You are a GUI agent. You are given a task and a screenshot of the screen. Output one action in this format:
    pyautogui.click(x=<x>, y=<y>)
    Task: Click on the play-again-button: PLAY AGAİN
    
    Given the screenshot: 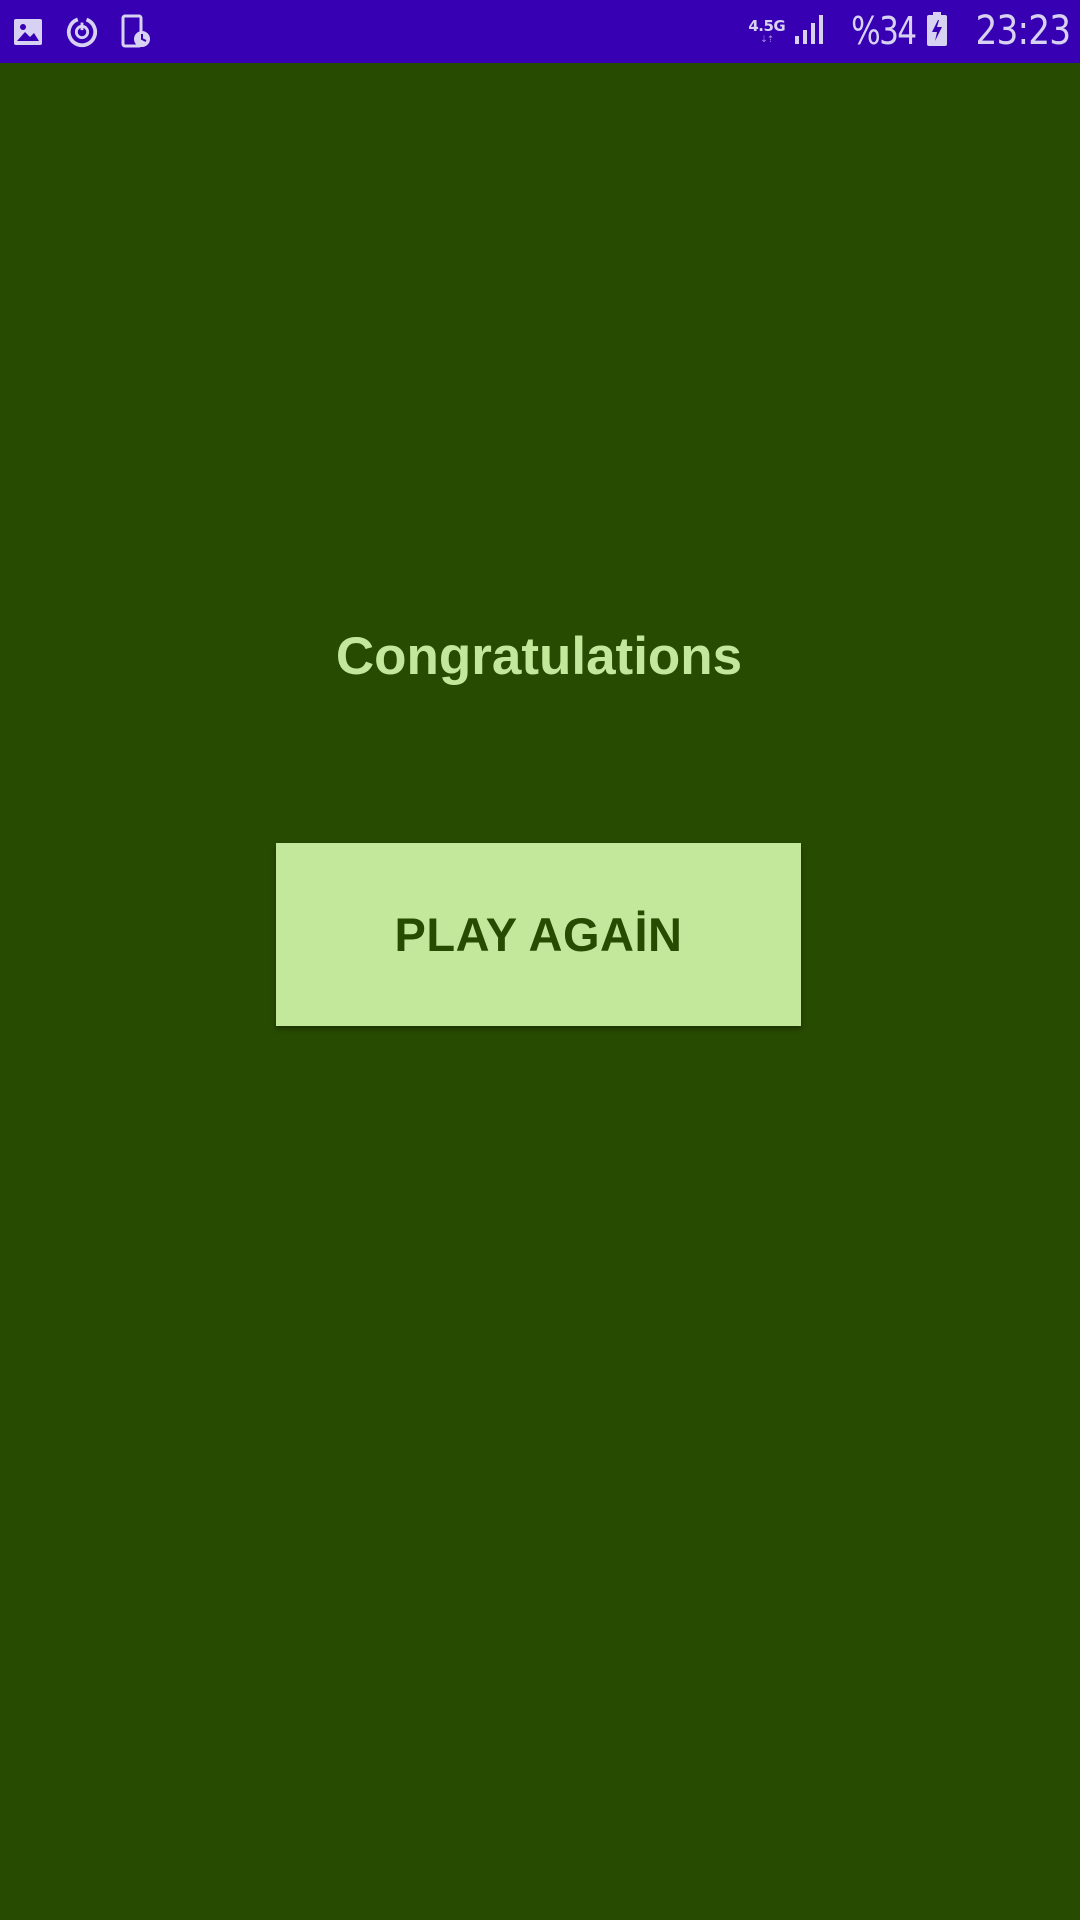 What is the action you would take?
    pyautogui.click(x=538, y=934)
    